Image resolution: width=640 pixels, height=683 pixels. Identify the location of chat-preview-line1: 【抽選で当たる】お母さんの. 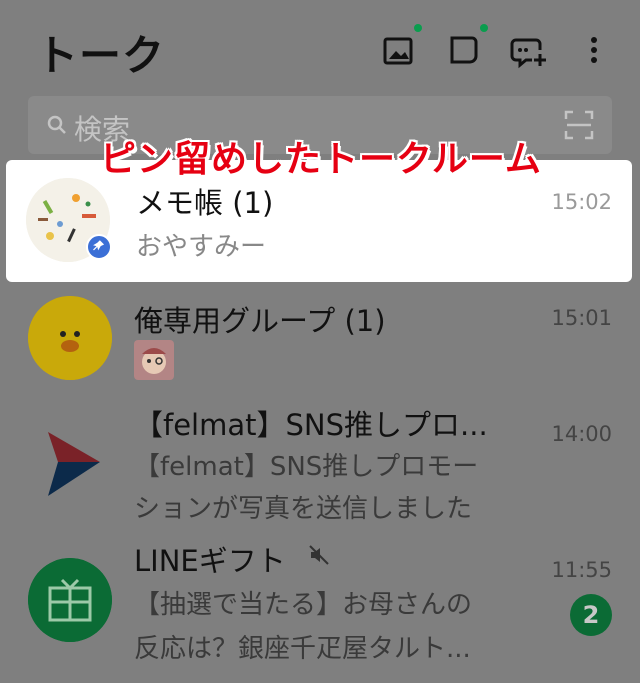
(303, 605).